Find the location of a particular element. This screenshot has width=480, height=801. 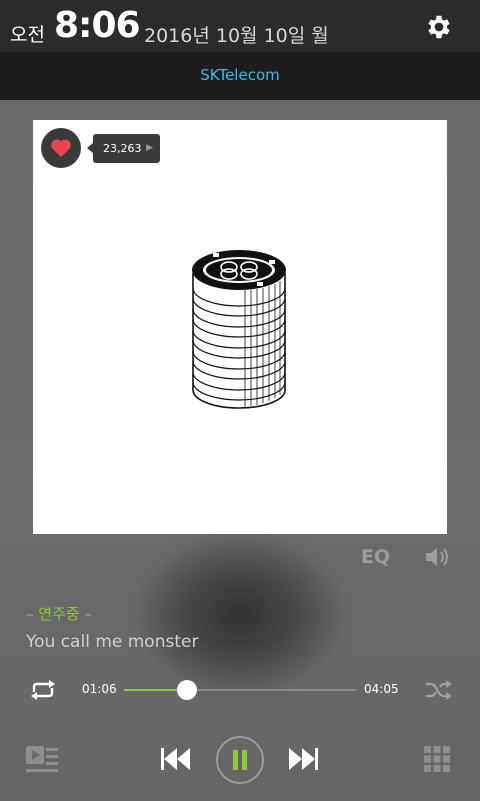

album-cover-drawing is located at coordinates (239, 329).